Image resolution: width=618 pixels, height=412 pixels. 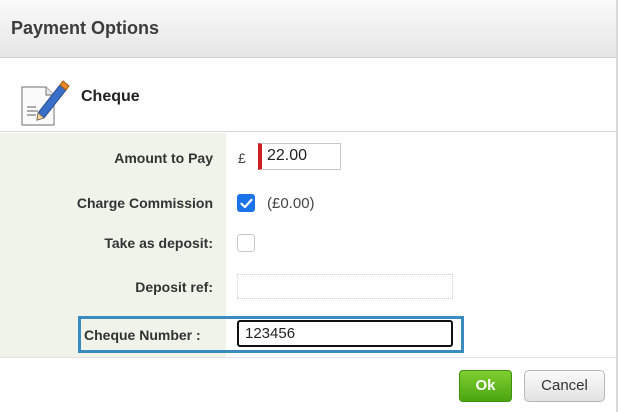 What do you see at coordinates (144, 203) in the screenshot?
I see `charge-commission-label: Charge Commission` at bounding box center [144, 203].